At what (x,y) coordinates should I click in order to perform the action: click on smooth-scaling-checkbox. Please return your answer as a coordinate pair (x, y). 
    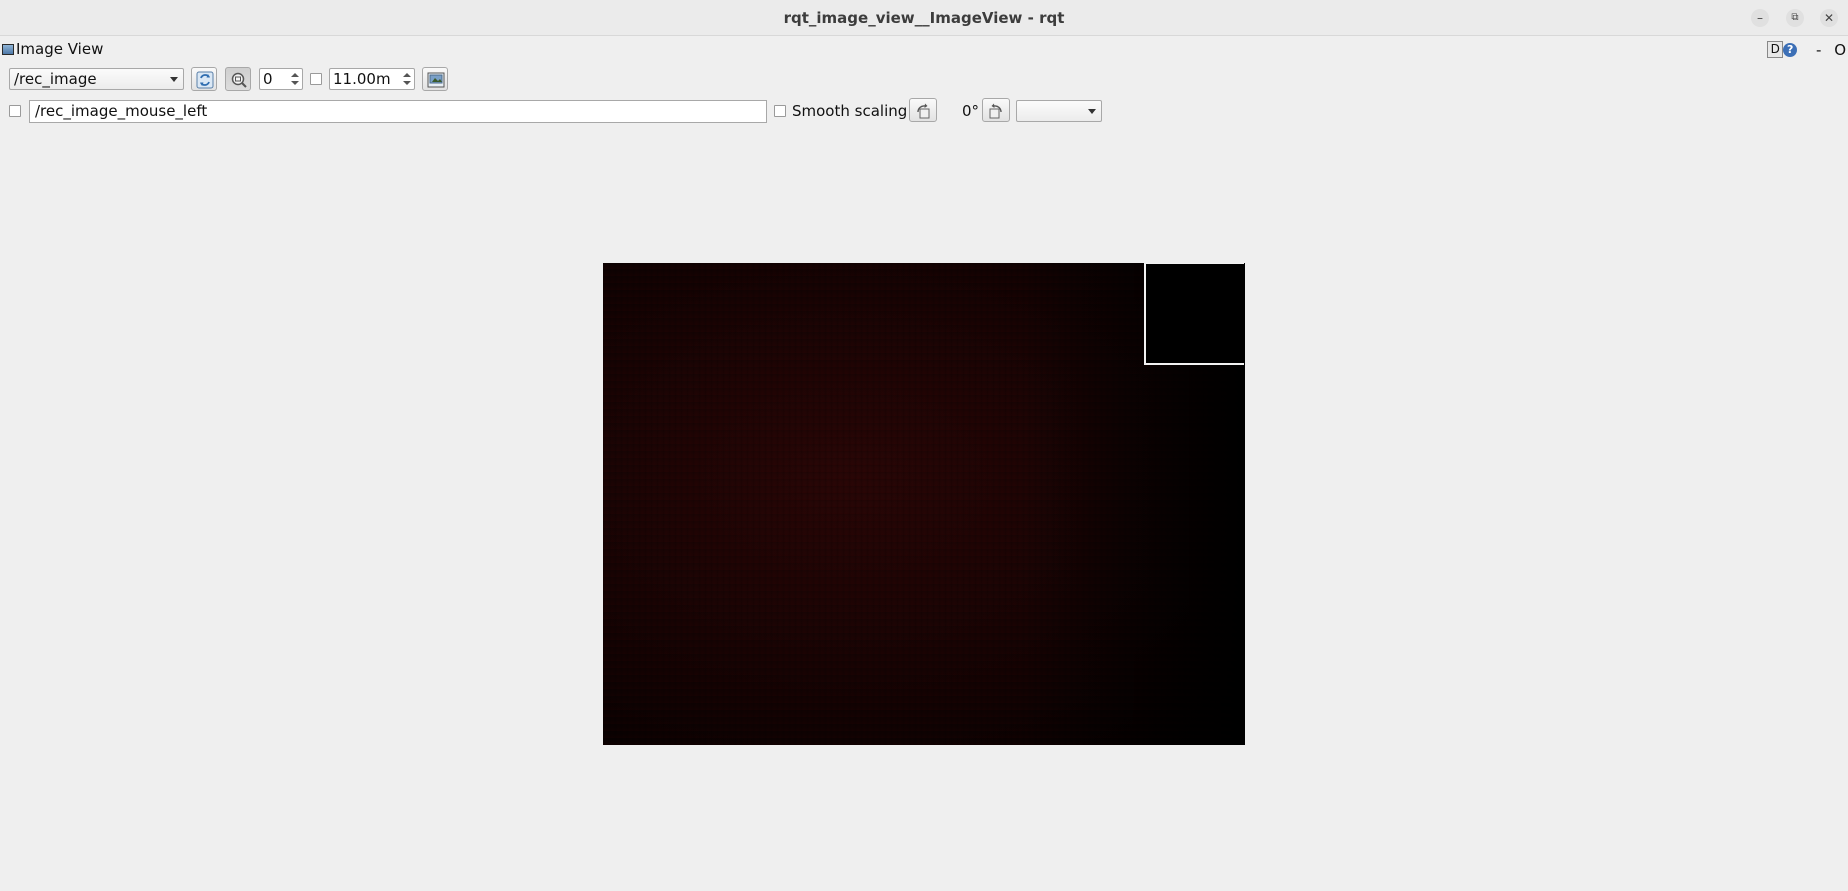
    Looking at the image, I should click on (780, 111).